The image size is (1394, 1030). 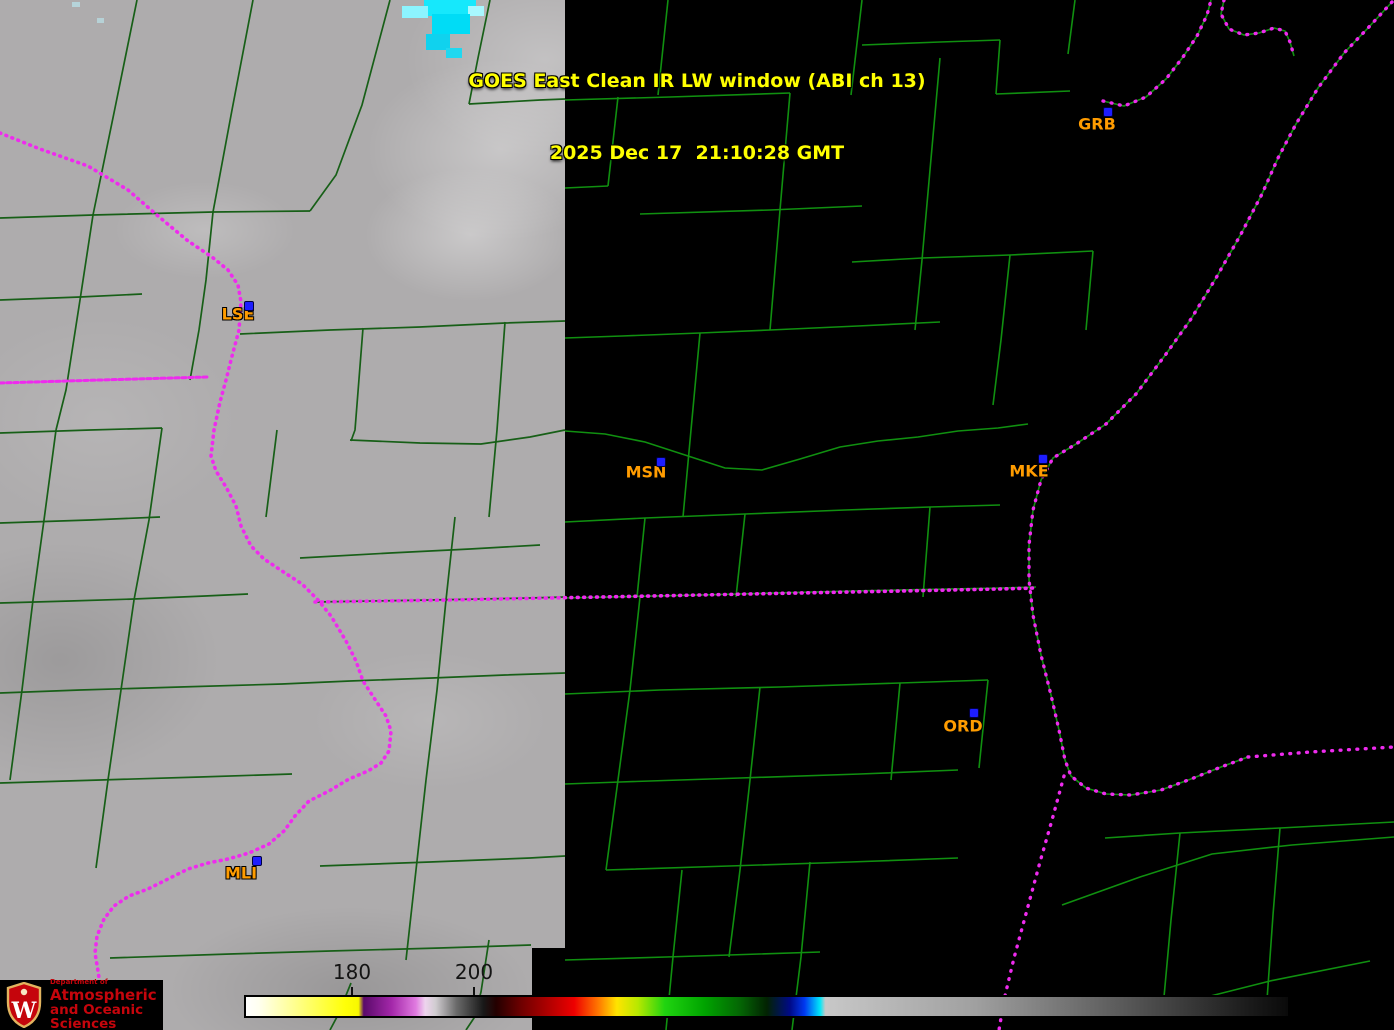 What do you see at coordinates (79, 982) in the screenshot?
I see `logo-dept: Department of` at bounding box center [79, 982].